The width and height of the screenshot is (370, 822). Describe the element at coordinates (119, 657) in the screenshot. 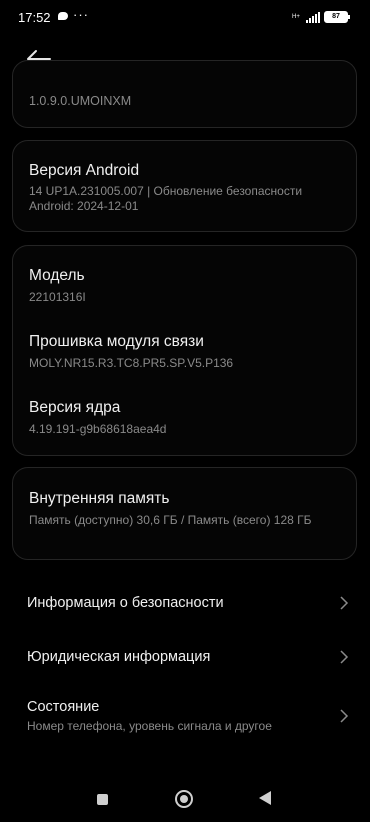

I see `menu-item-label: Юридическая информация` at that location.